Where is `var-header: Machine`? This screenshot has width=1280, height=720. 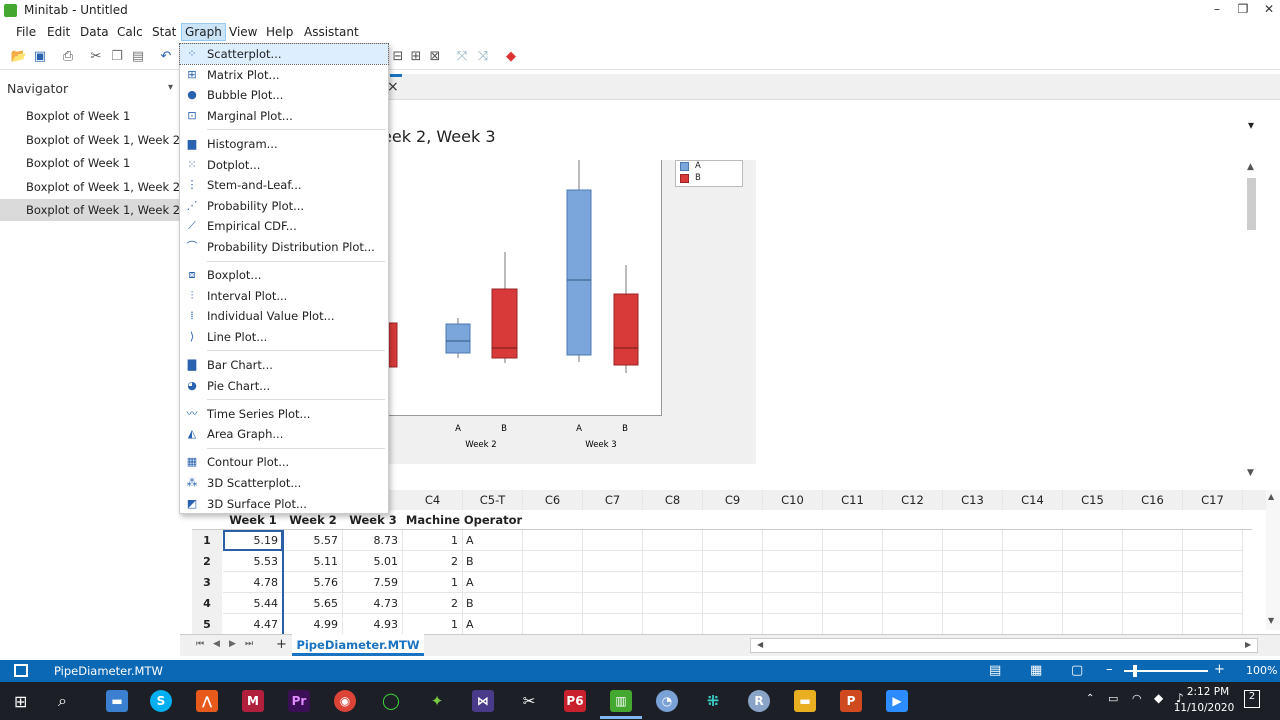
var-header: Machine is located at coordinates (433, 520).